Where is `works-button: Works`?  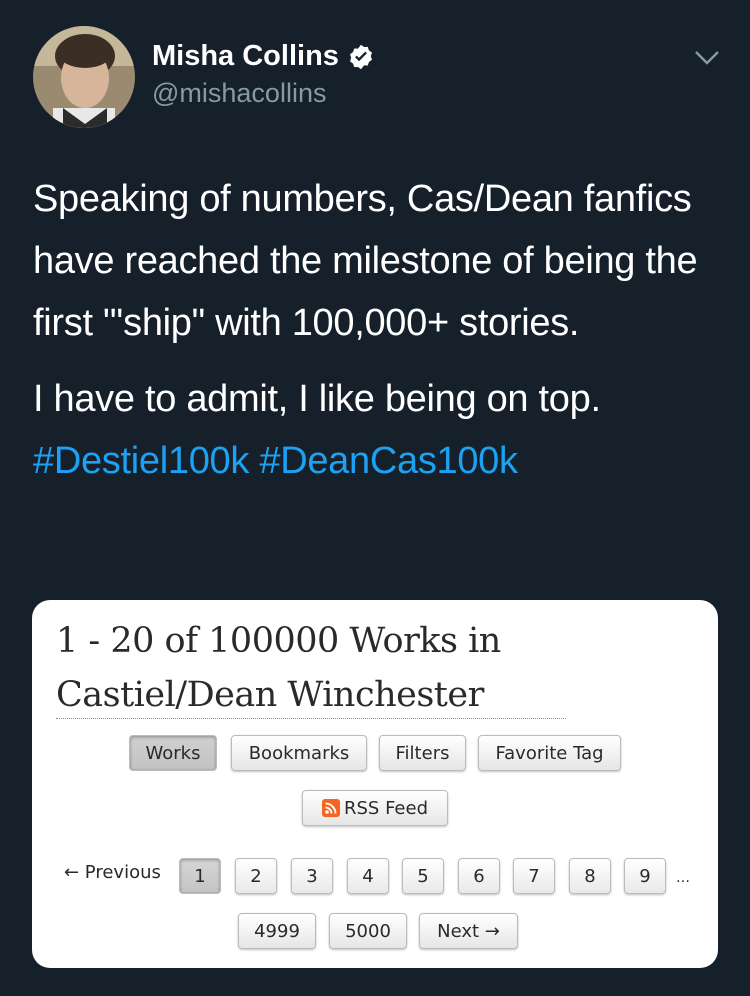 works-button: Works is located at coordinates (173, 753).